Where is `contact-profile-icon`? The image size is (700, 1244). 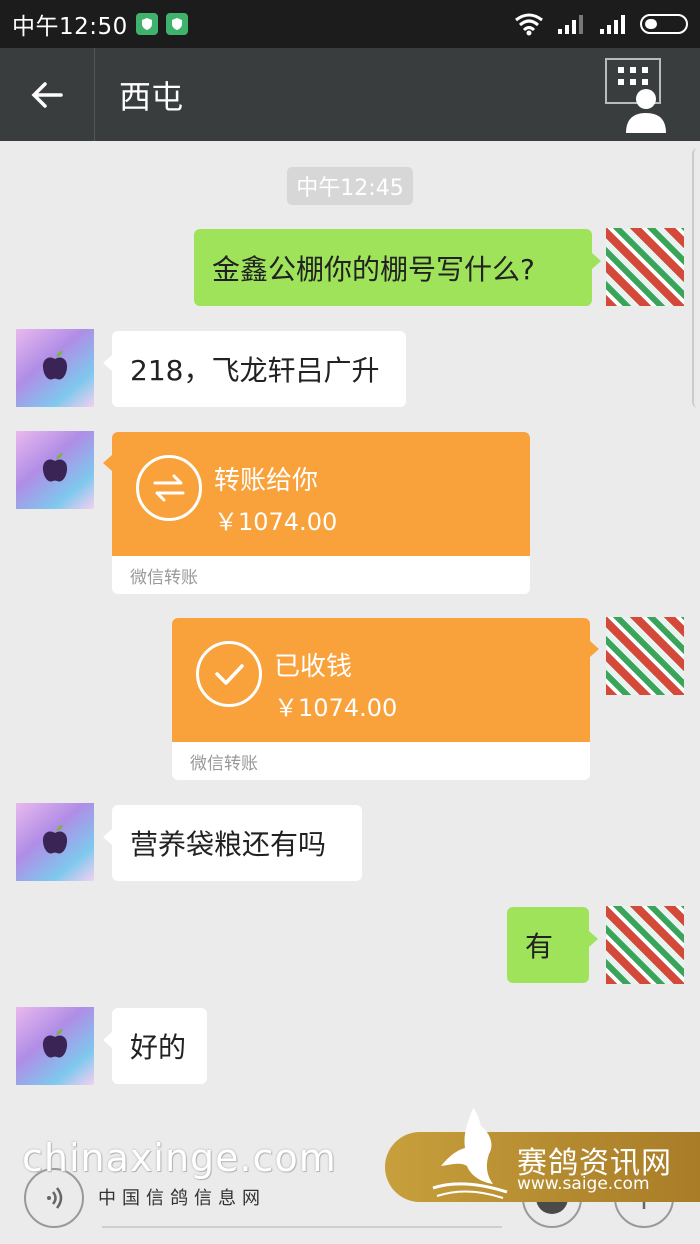 contact-profile-icon is located at coordinates (635, 95).